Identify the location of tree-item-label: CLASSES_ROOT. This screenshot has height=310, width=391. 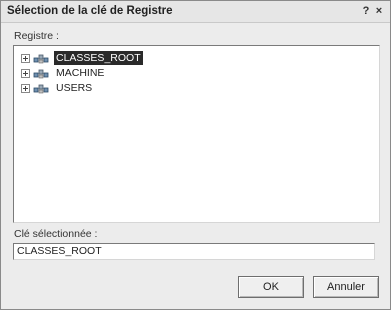
(98, 58).